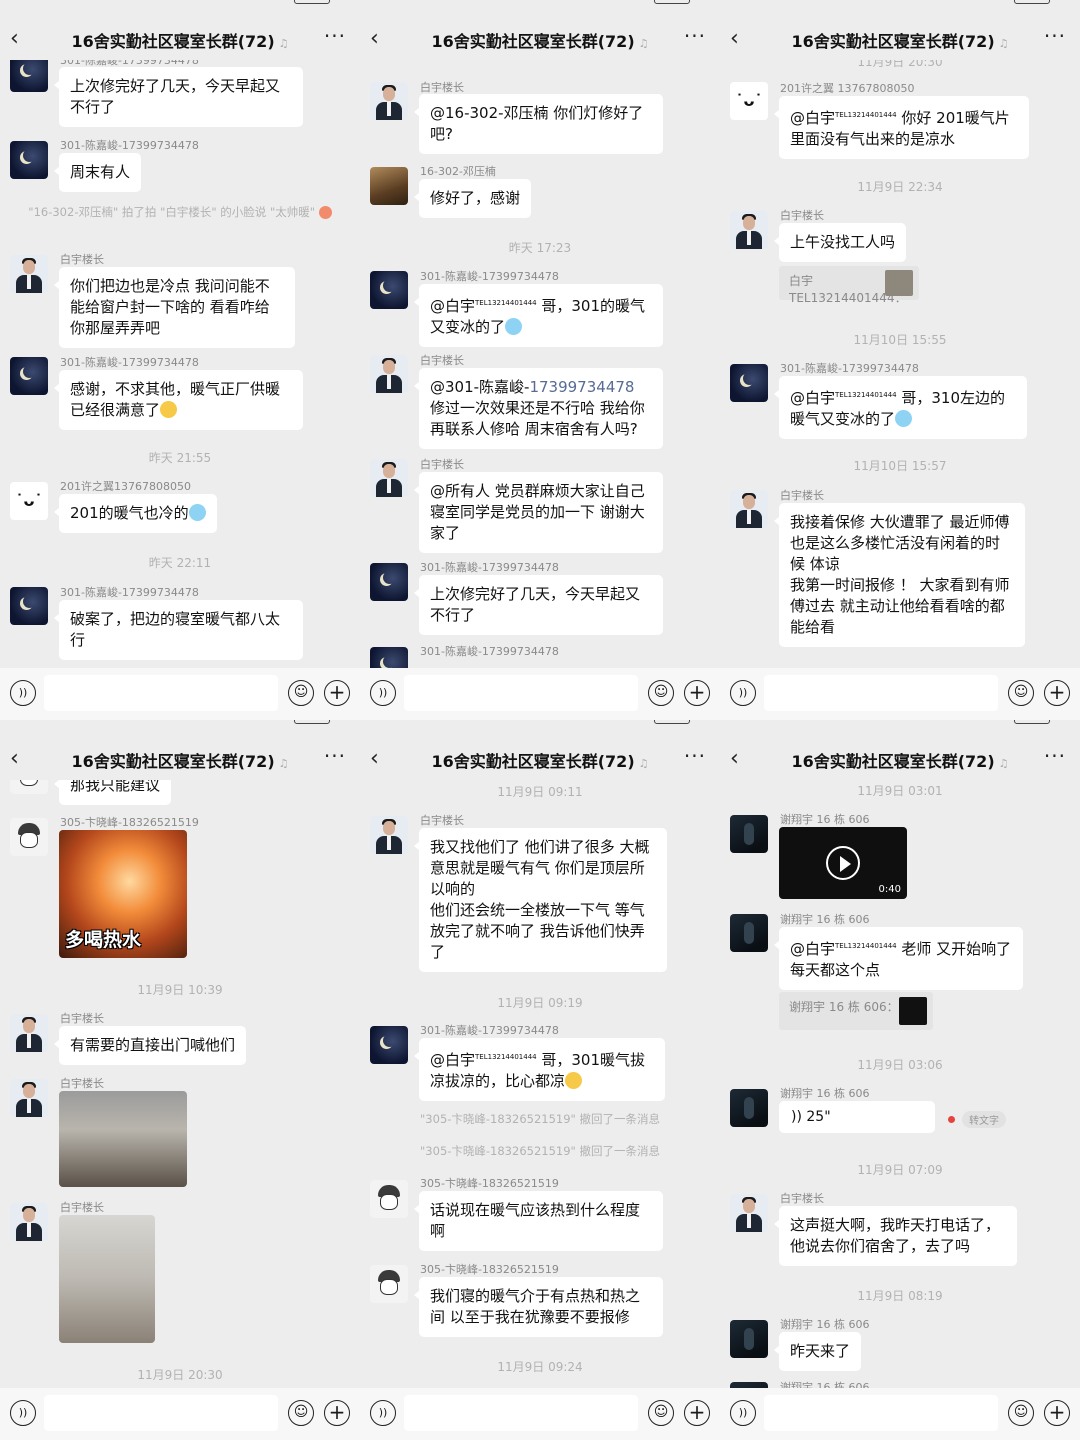  I want to click on video-message: 0:40, so click(843, 863).